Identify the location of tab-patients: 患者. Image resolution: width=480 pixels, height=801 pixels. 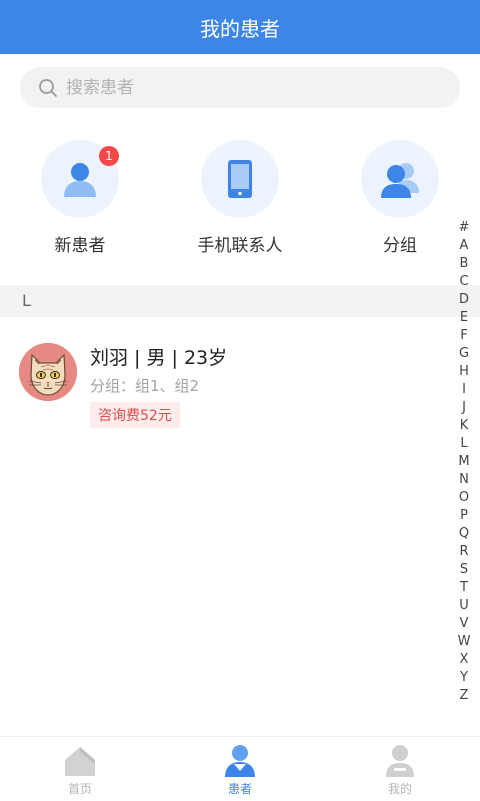
(240, 769).